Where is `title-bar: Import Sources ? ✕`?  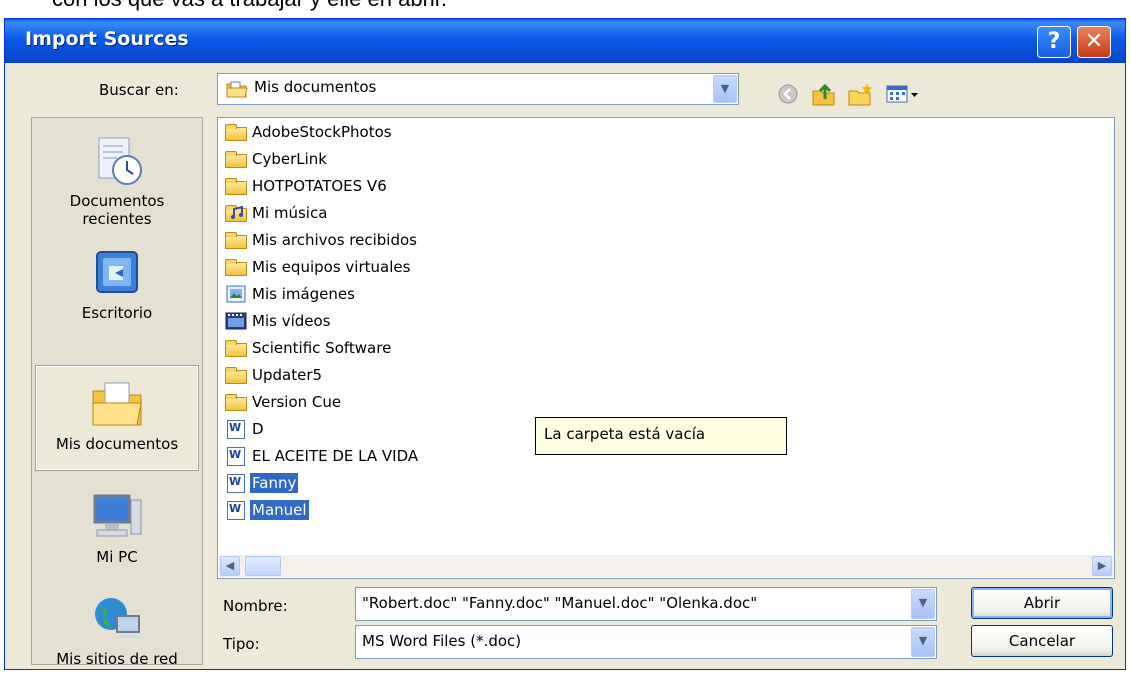 title-bar: Import Sources ? ✕ is located at coordinates (565, 41).